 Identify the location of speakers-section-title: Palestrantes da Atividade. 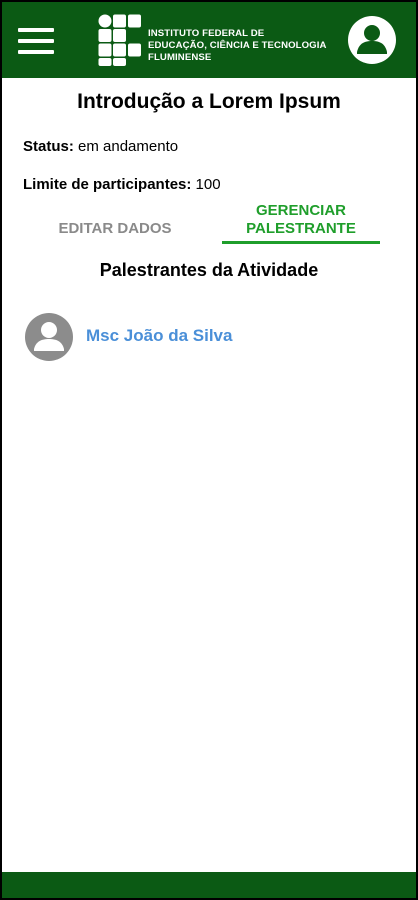
(209, 270).